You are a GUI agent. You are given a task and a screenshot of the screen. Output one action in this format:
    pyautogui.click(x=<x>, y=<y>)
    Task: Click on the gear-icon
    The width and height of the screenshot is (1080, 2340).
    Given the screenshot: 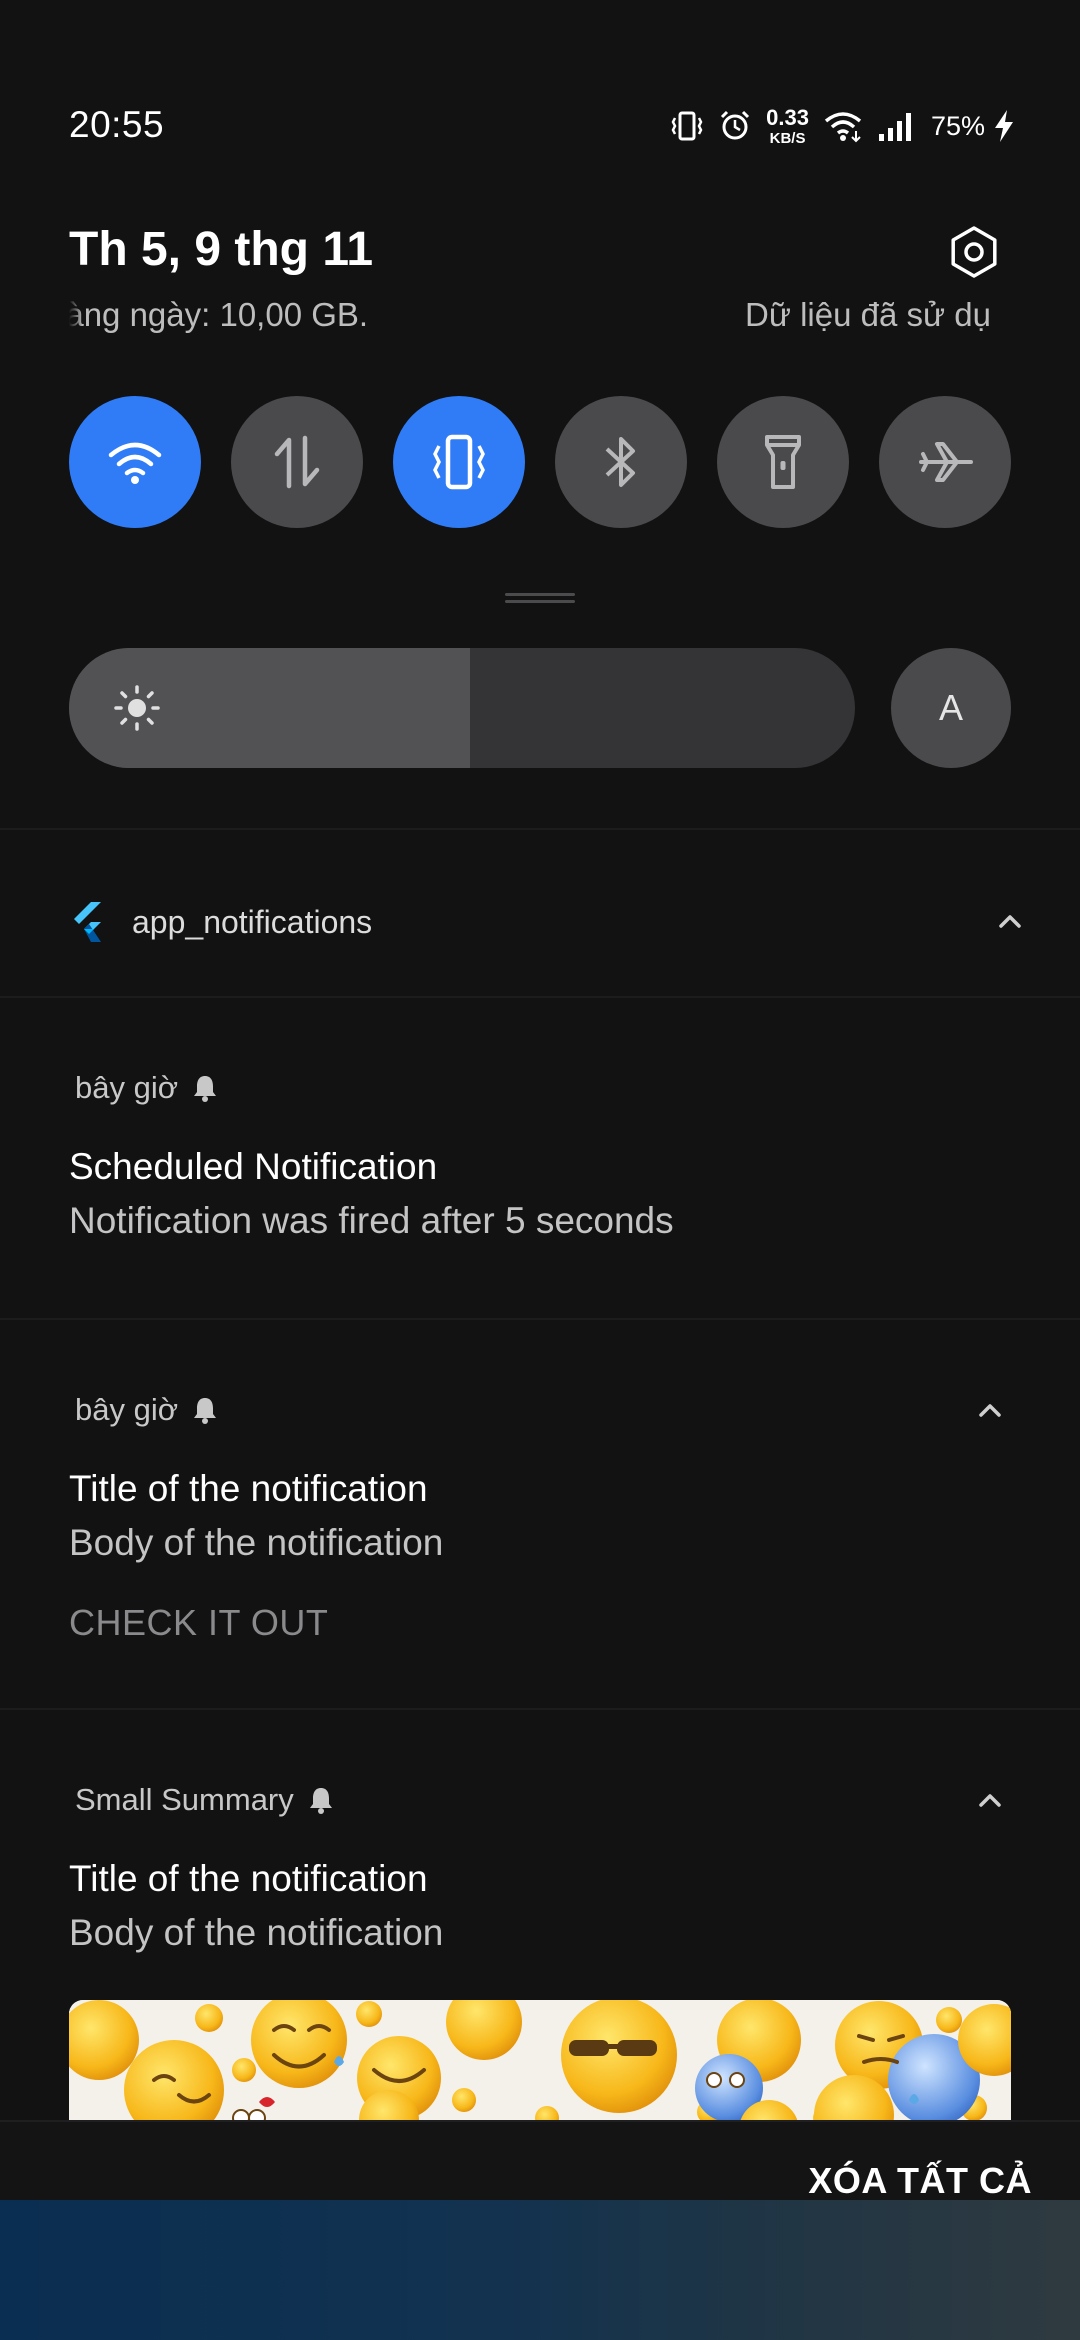 What is the action you would take?
    pyautogui.click(x=974, y=252)
    